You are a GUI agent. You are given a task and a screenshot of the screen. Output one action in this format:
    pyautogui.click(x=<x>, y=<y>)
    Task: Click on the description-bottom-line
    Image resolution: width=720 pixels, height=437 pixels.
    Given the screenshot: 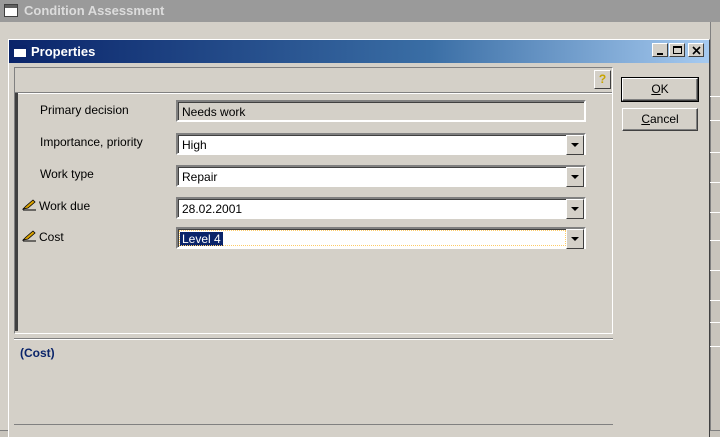 What is the action you would take?
    pyautogui.click(x=313, y=424)
    